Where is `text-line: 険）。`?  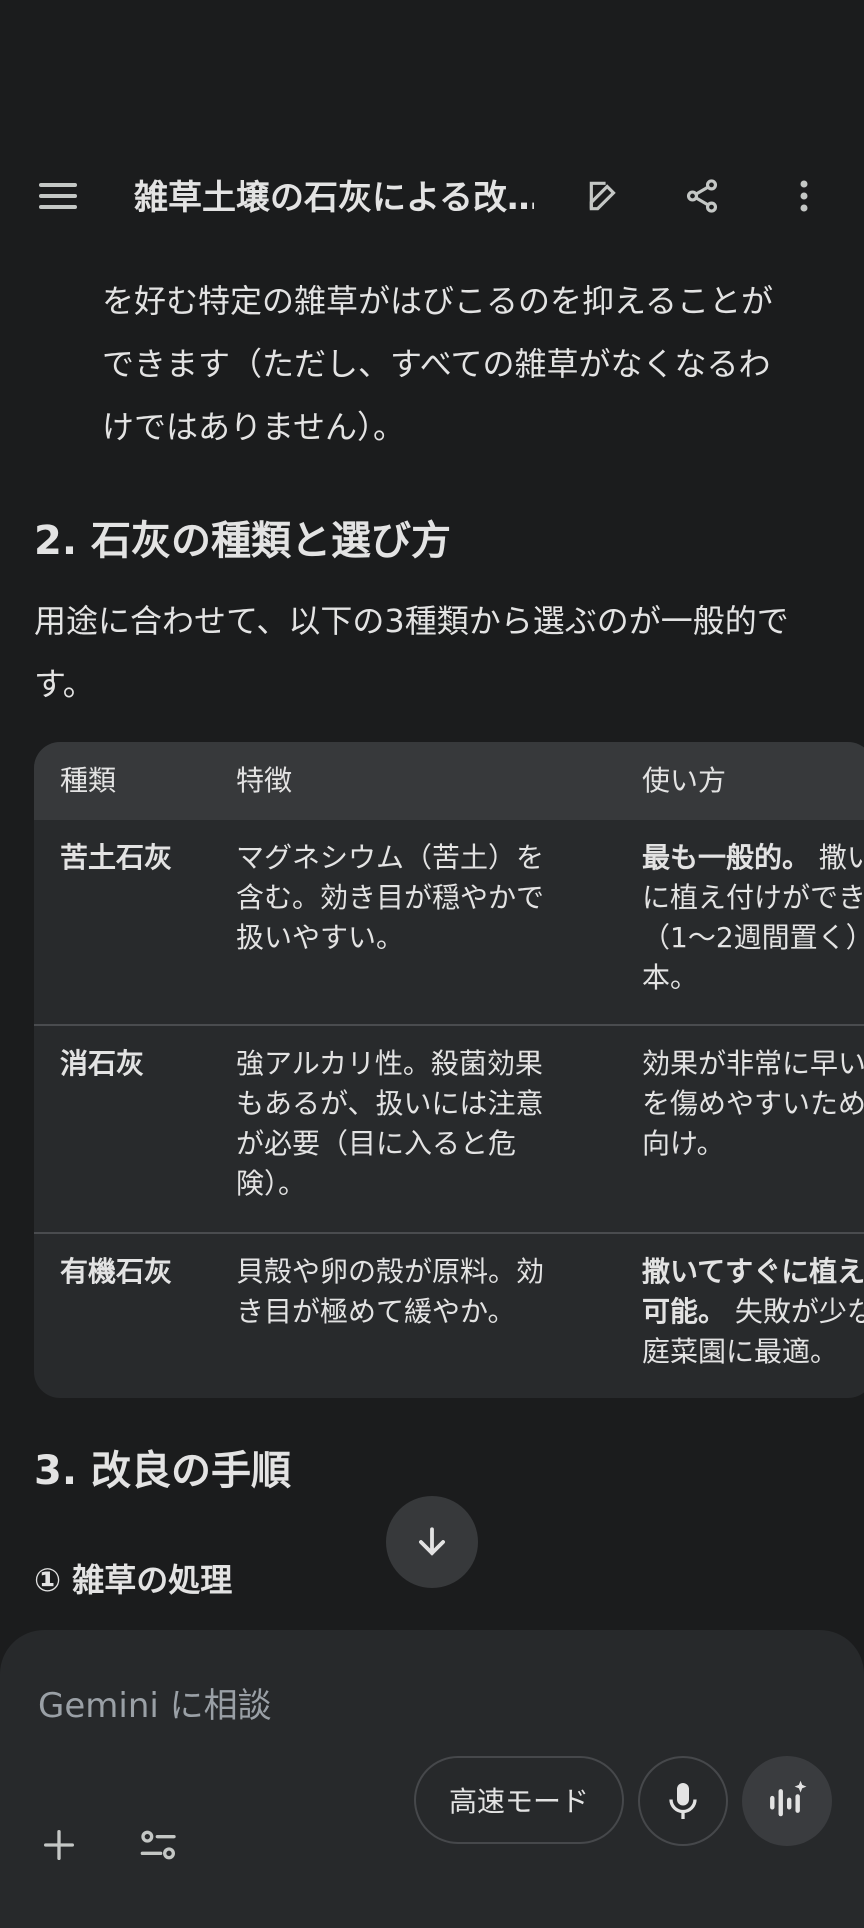 text-line: 険）。 is located at coordinates (271, 1183).